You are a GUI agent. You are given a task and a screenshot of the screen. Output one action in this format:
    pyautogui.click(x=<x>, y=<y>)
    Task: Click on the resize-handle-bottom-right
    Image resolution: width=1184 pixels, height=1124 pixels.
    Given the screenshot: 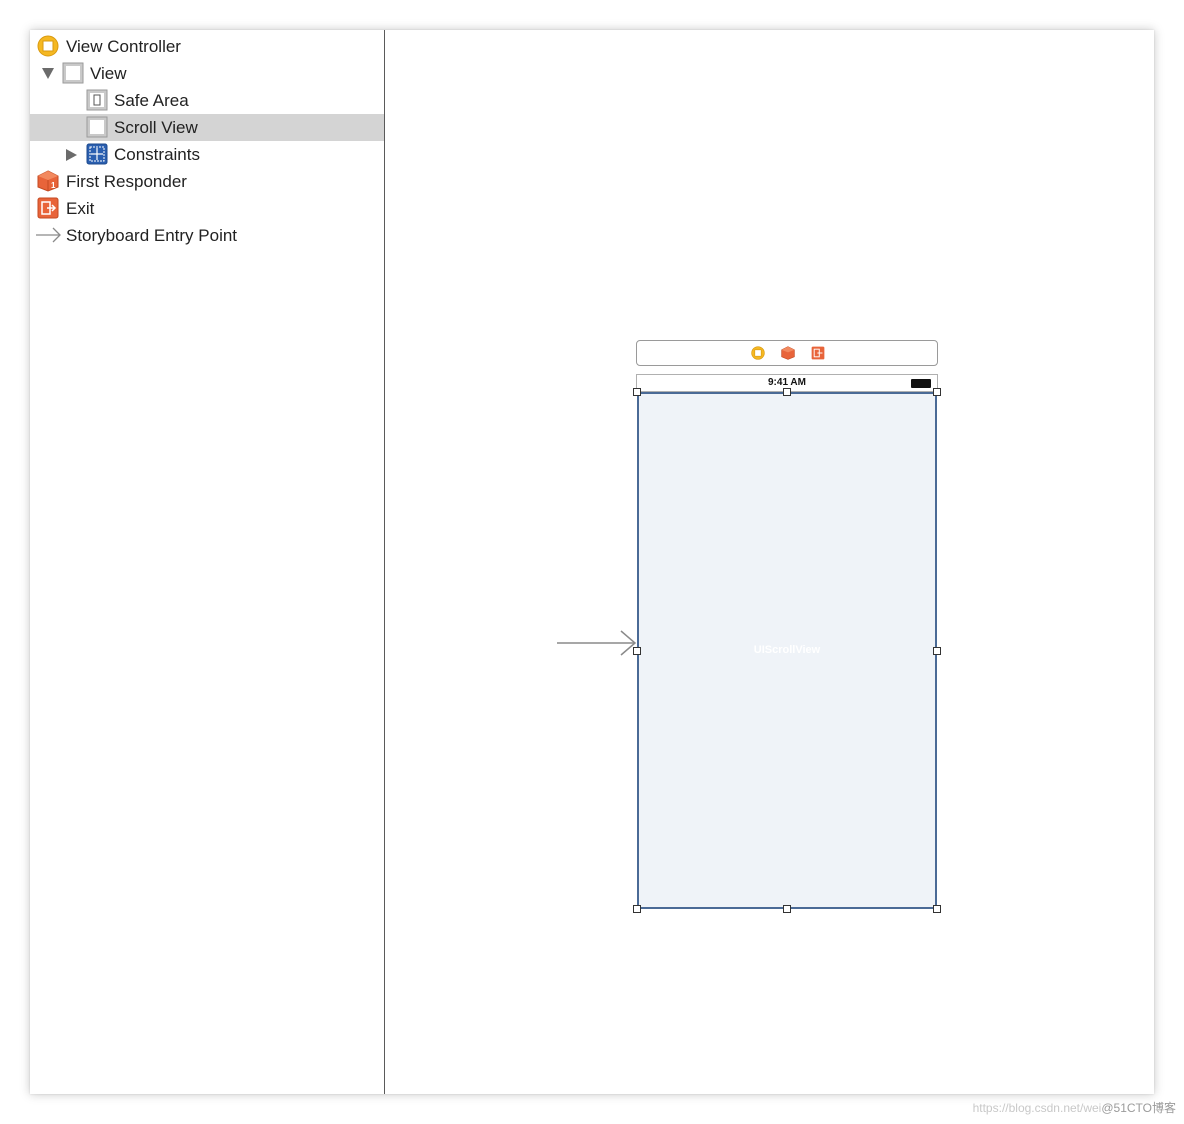 What is the action you would take?
    pyautogui.click(x=937, y=909)
    